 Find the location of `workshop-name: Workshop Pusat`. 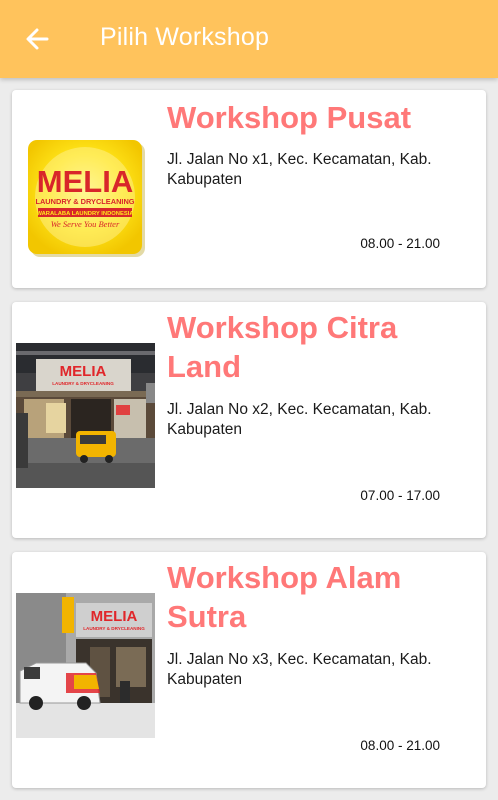

workshop-name: Workshop Pusat is located at coordinates (289, 117).